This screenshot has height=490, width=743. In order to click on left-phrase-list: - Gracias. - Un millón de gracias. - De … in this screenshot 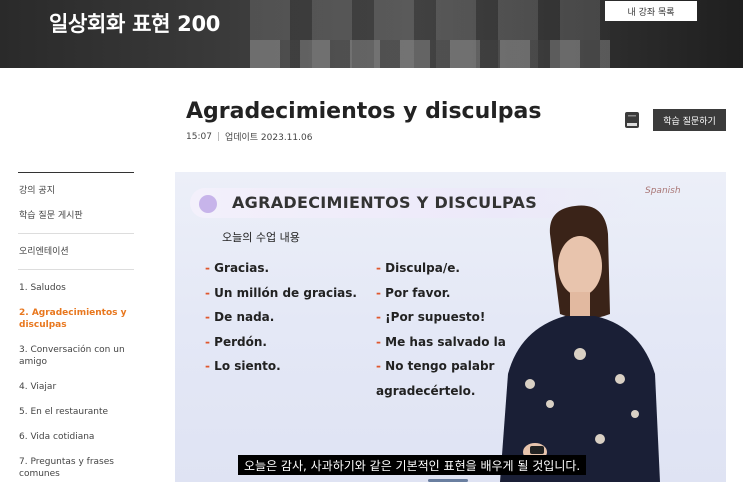, I will do `click(281, 317)`.